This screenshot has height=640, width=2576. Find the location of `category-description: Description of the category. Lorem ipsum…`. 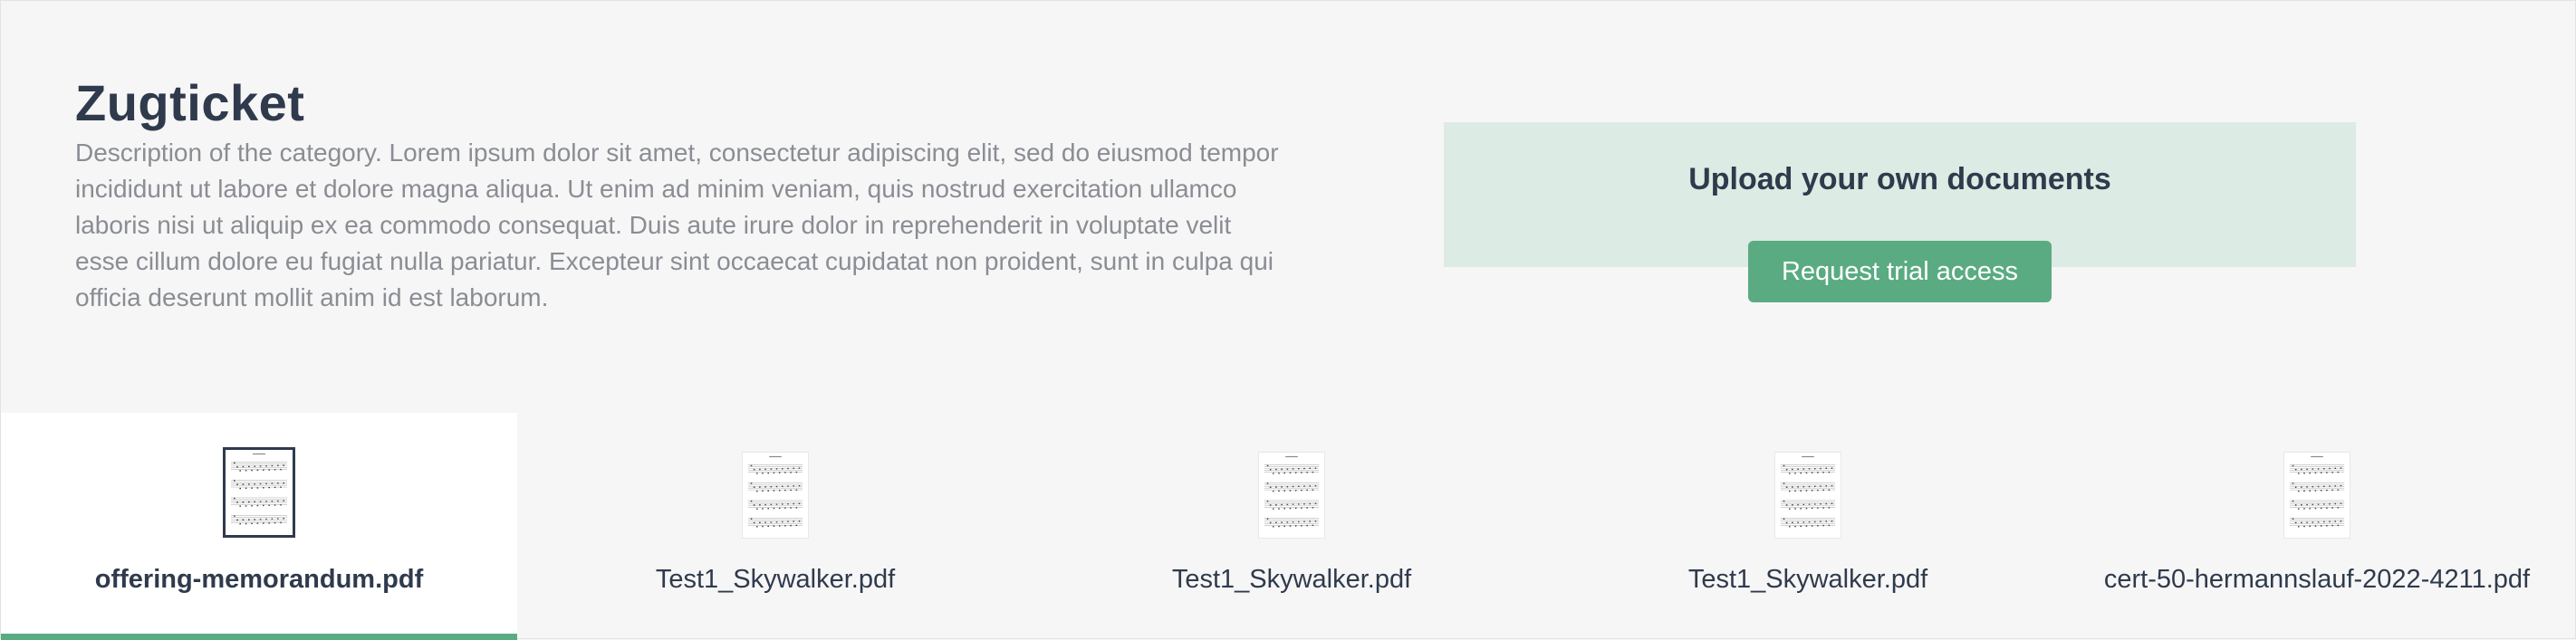

category-description: Description of the category. Lorem ipsum… is located at coordinates (677, 225).